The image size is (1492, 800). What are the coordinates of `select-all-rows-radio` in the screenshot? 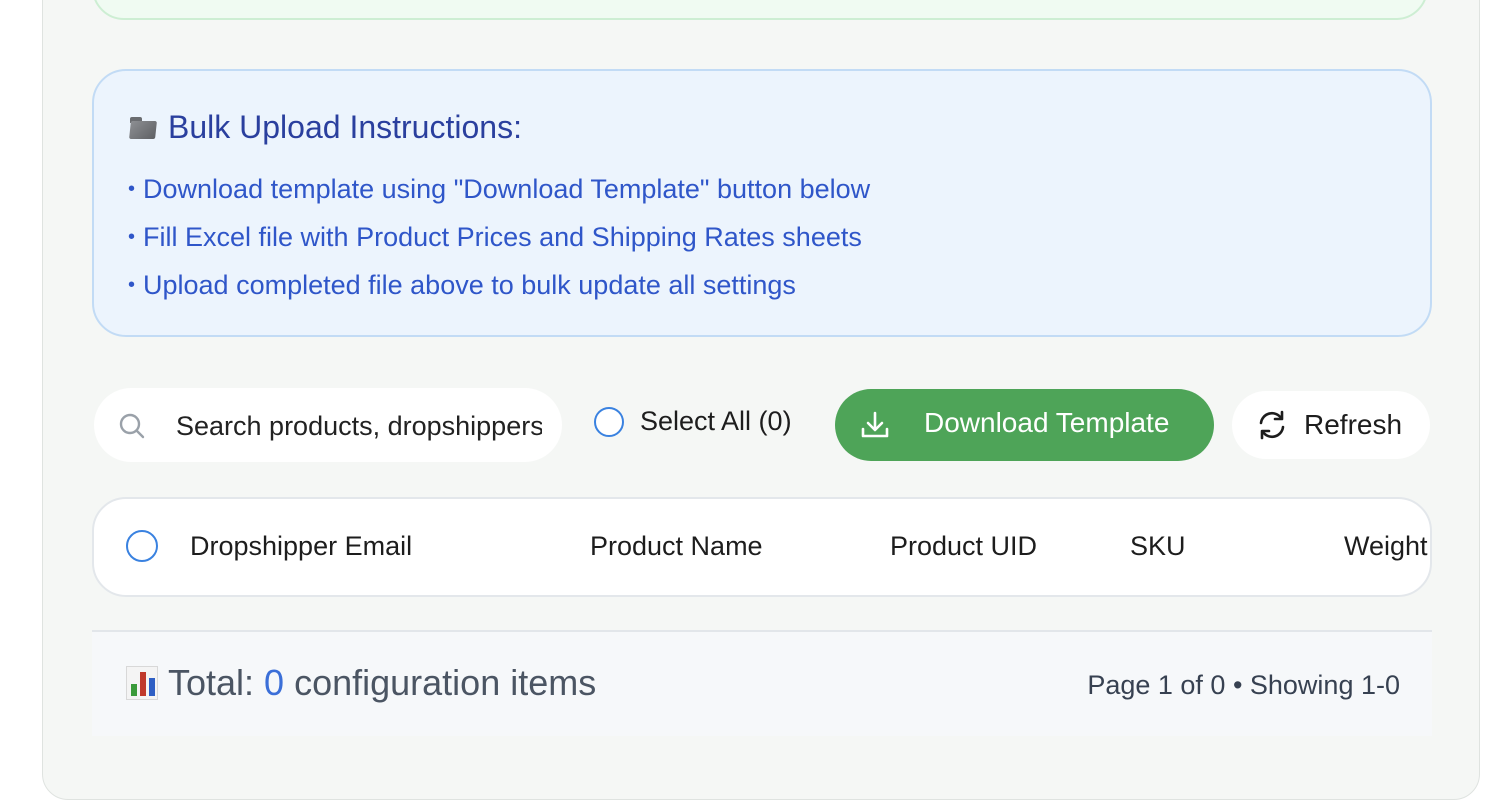 It's located at (142, 546).